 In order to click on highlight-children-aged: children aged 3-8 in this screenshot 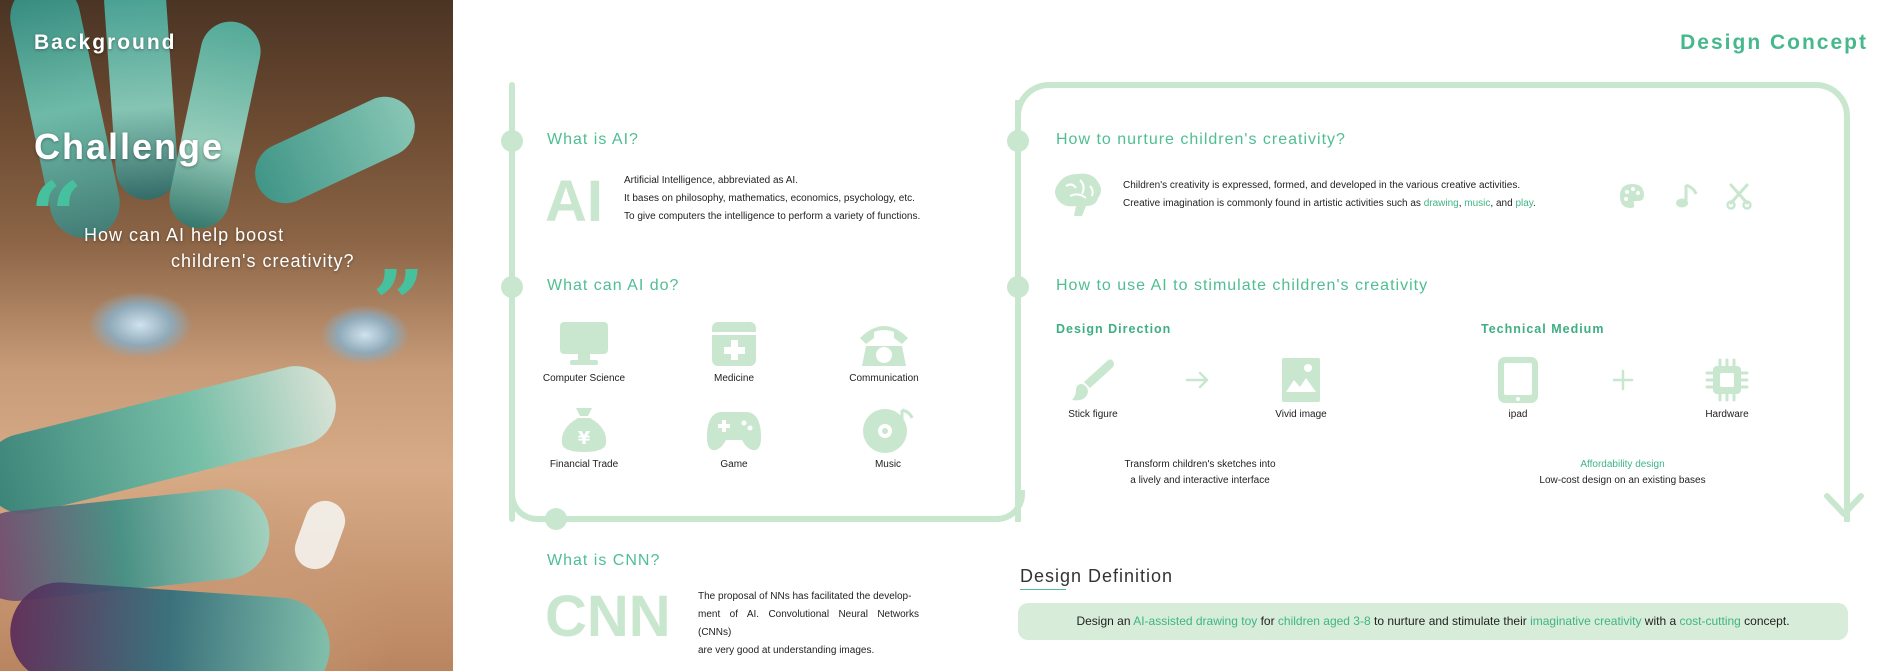, I will do `click(1324, 621)`.